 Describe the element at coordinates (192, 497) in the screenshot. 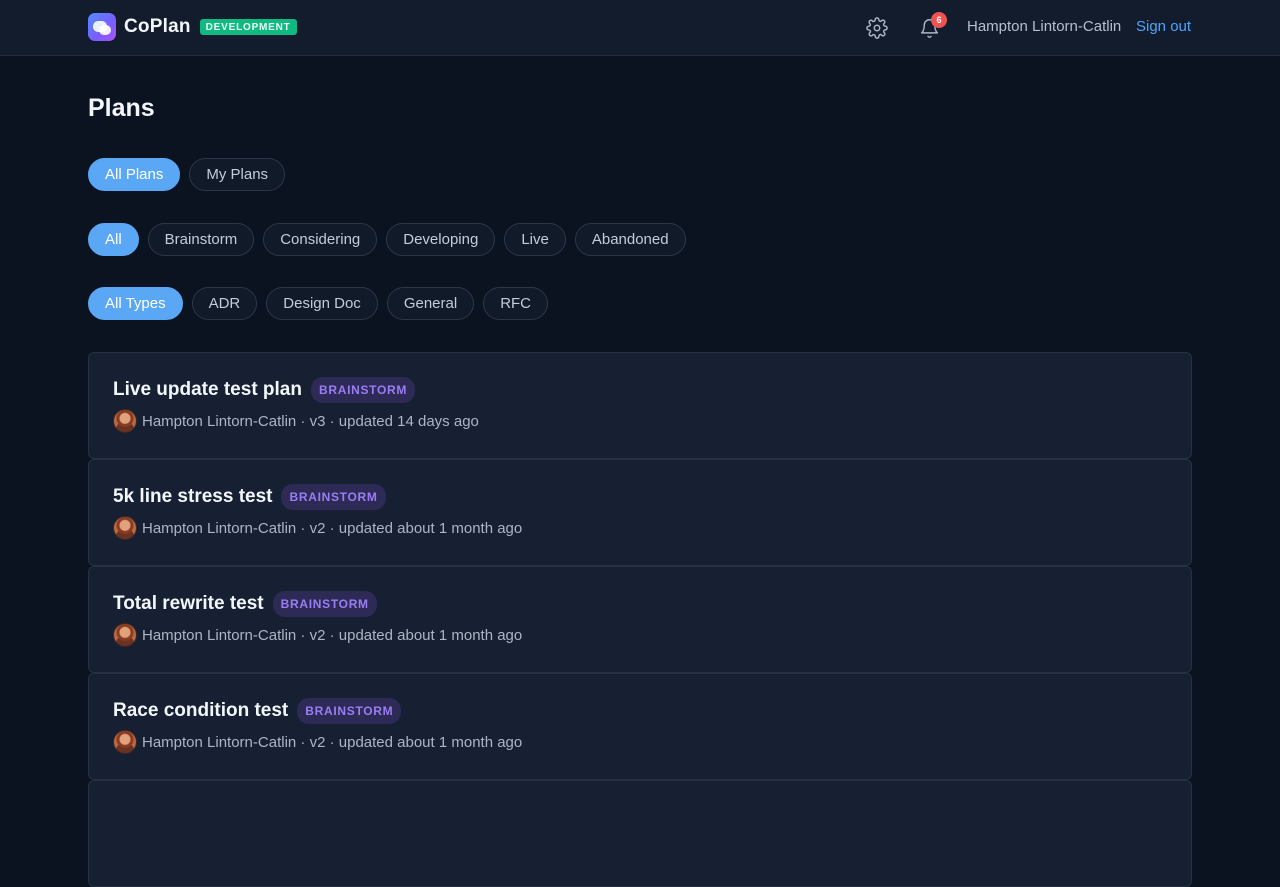

I see `plan-title: 5k line stress test` at that location.